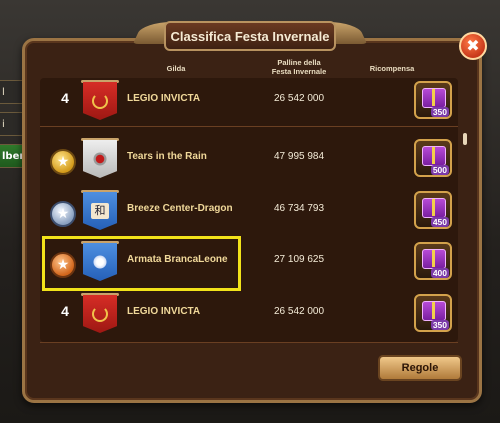 This screenshot has height=423, width=500. I want to click on highlight-box, so click(141, 263).